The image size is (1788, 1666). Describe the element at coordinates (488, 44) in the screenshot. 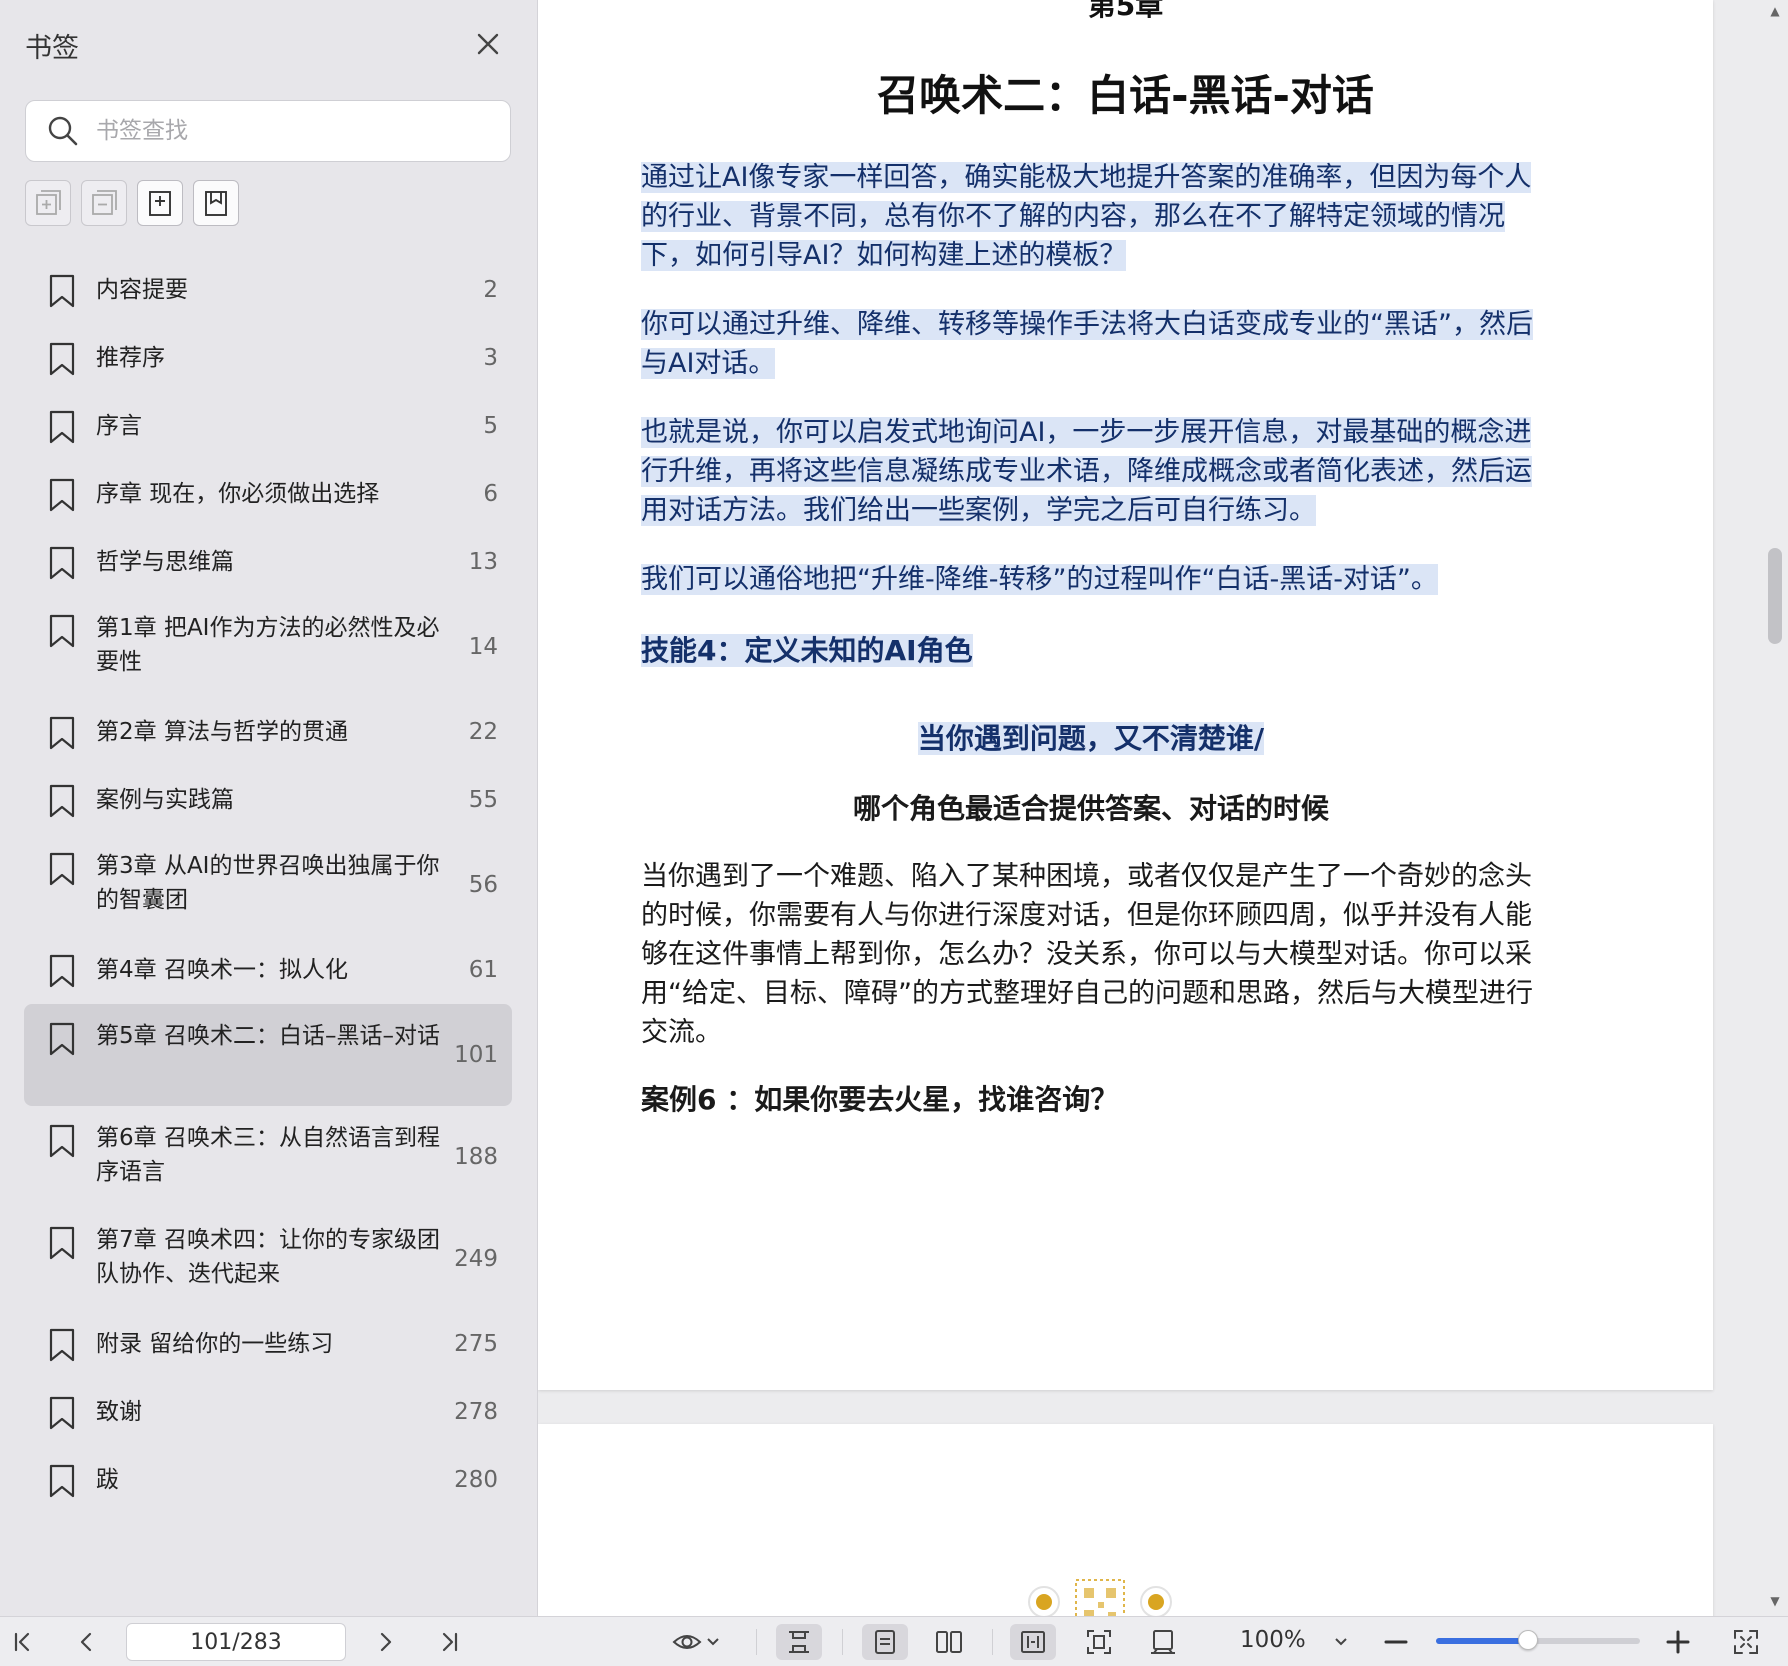

I see `close-icon` at that location.